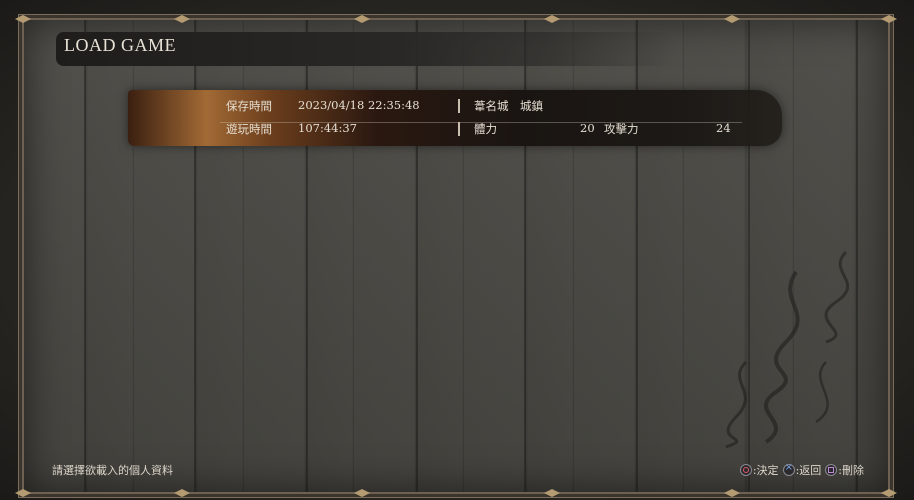 The width and height of the screenshot is (914, 500). What do you see at coordinates (327, 128) in the screenshot?
I see `play-time-value: 107:44:37` at bounding box center [327, 128].